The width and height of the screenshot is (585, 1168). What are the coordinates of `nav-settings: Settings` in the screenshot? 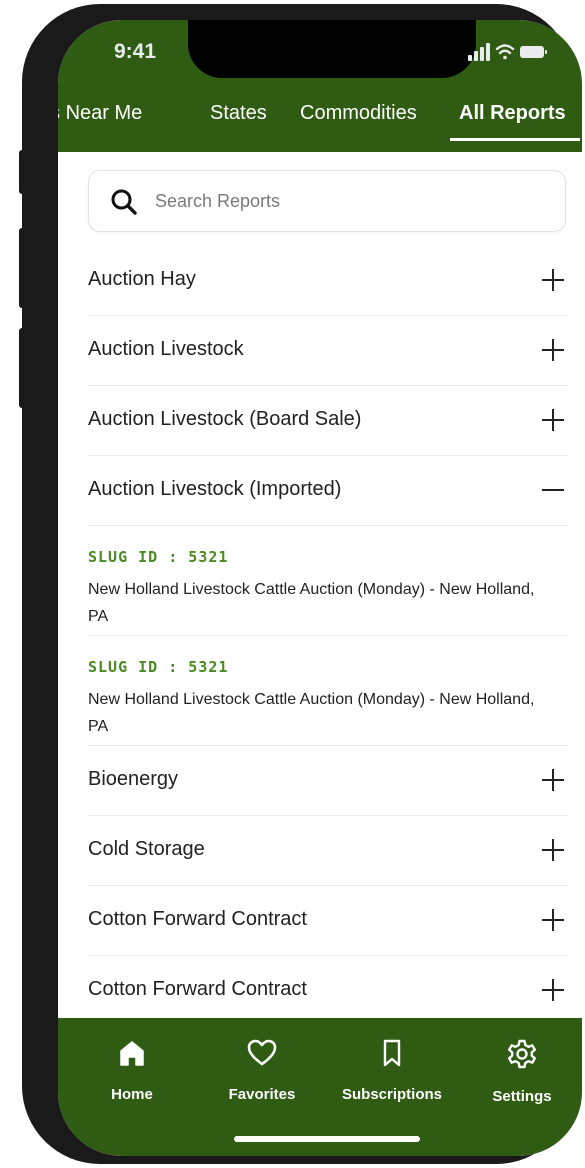 It's located at (522, 1071).